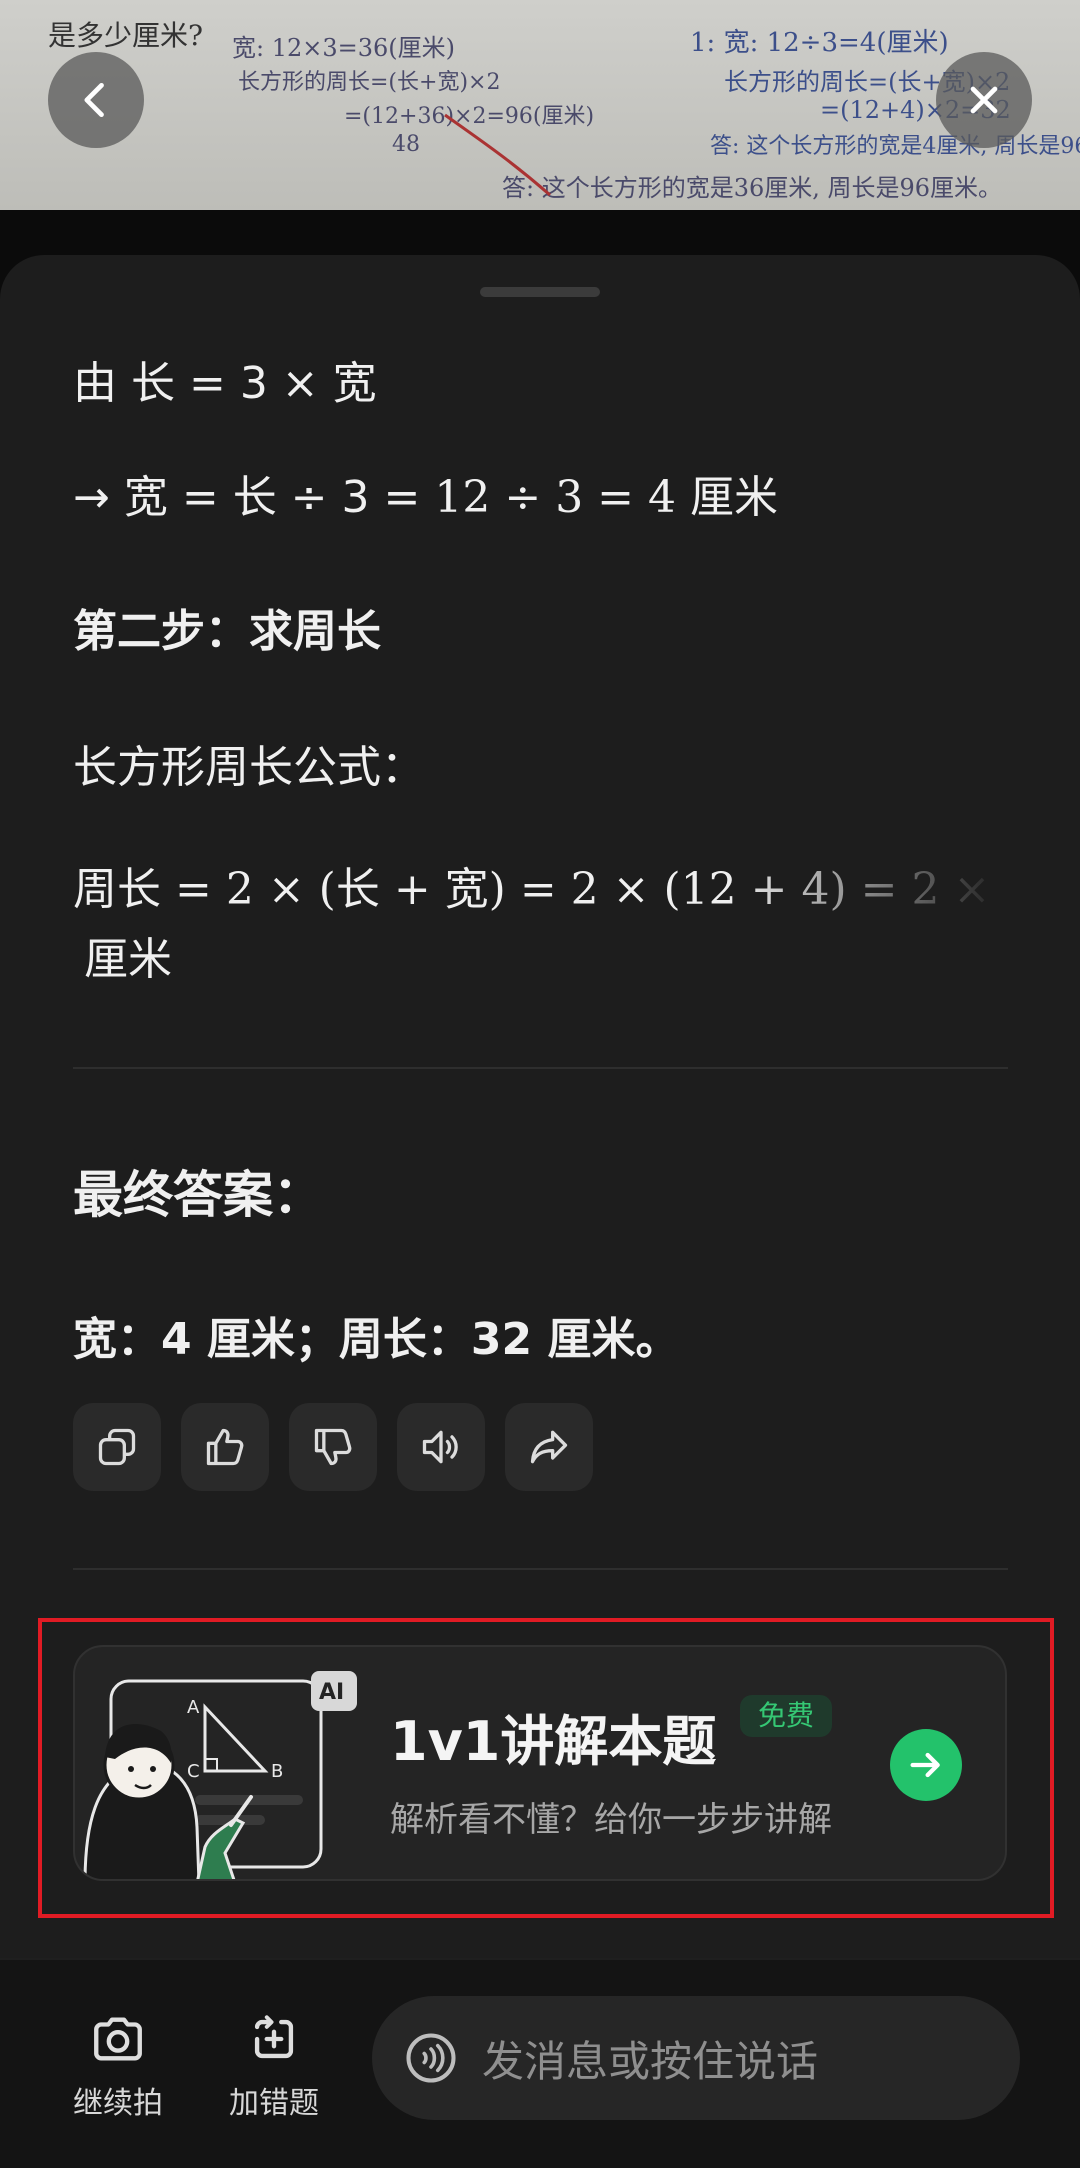  I want to click on photo-text: 长方形的周长=(长+宽)×2, so click(369, 82).